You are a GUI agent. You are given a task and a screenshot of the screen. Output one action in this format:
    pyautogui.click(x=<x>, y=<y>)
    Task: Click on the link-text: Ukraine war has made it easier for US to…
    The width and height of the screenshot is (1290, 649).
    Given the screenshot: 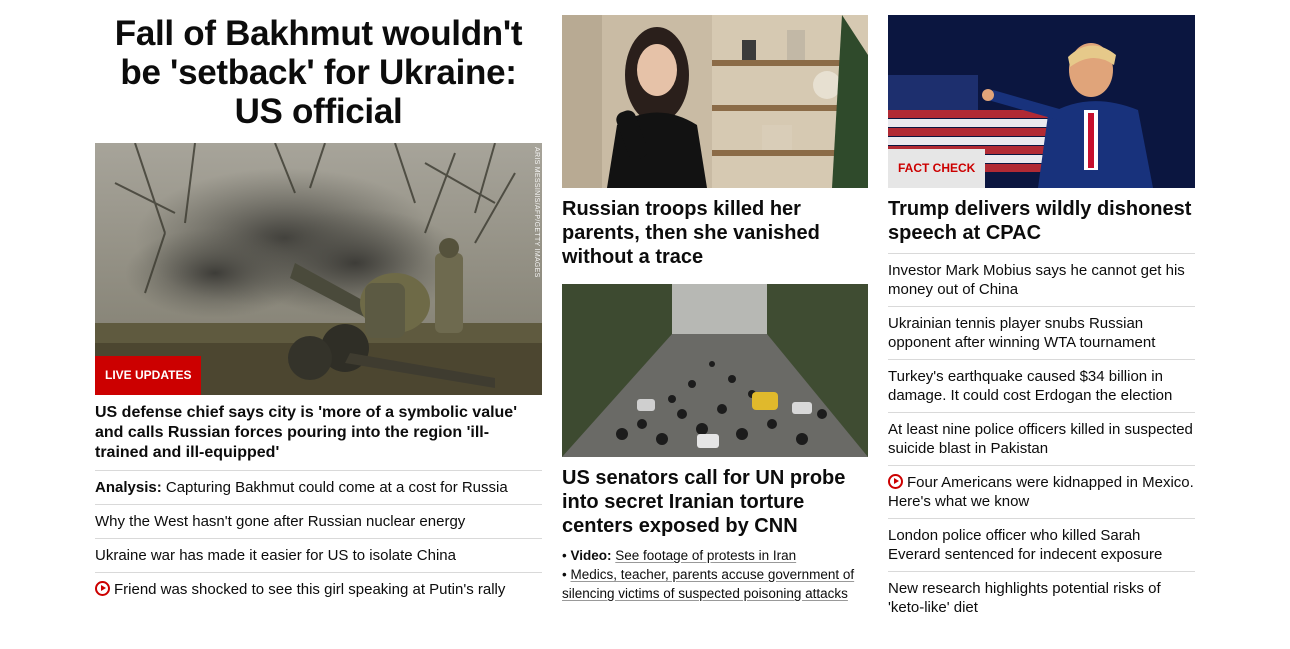 What is the action you would take?
    pyautogui.click(x=275, y=555)
    